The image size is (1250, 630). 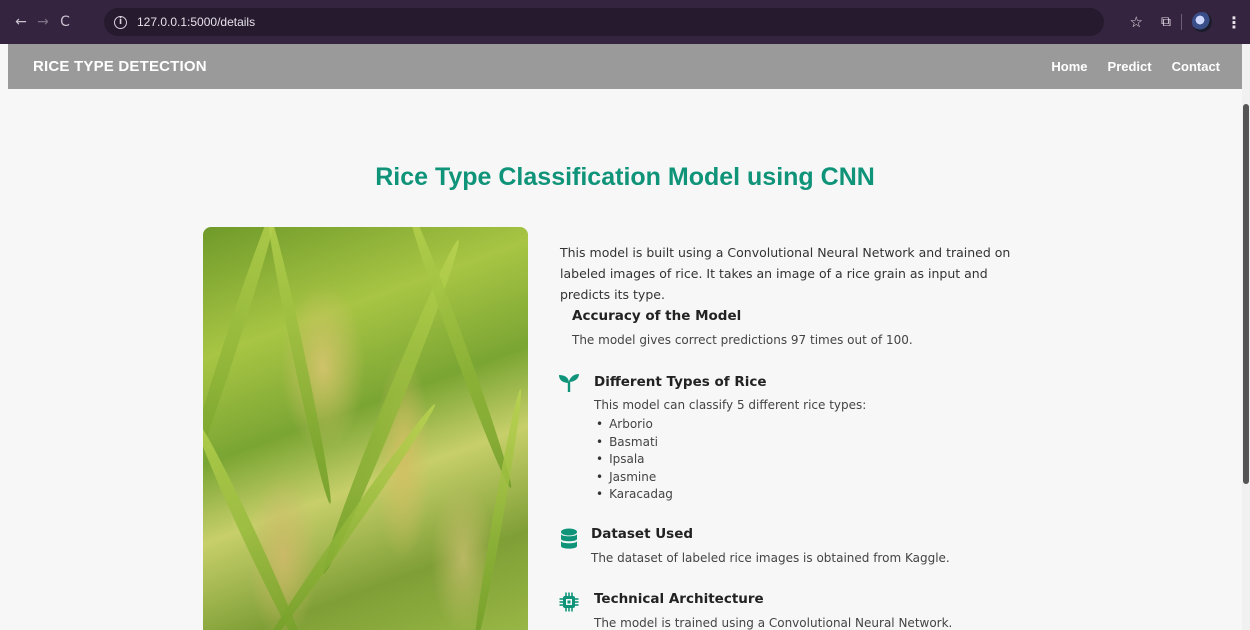 What do you see at coordinates (21, 22) in the screenshot?
I see `back-arrow-icon: ←` at bounding box center [21, 22].